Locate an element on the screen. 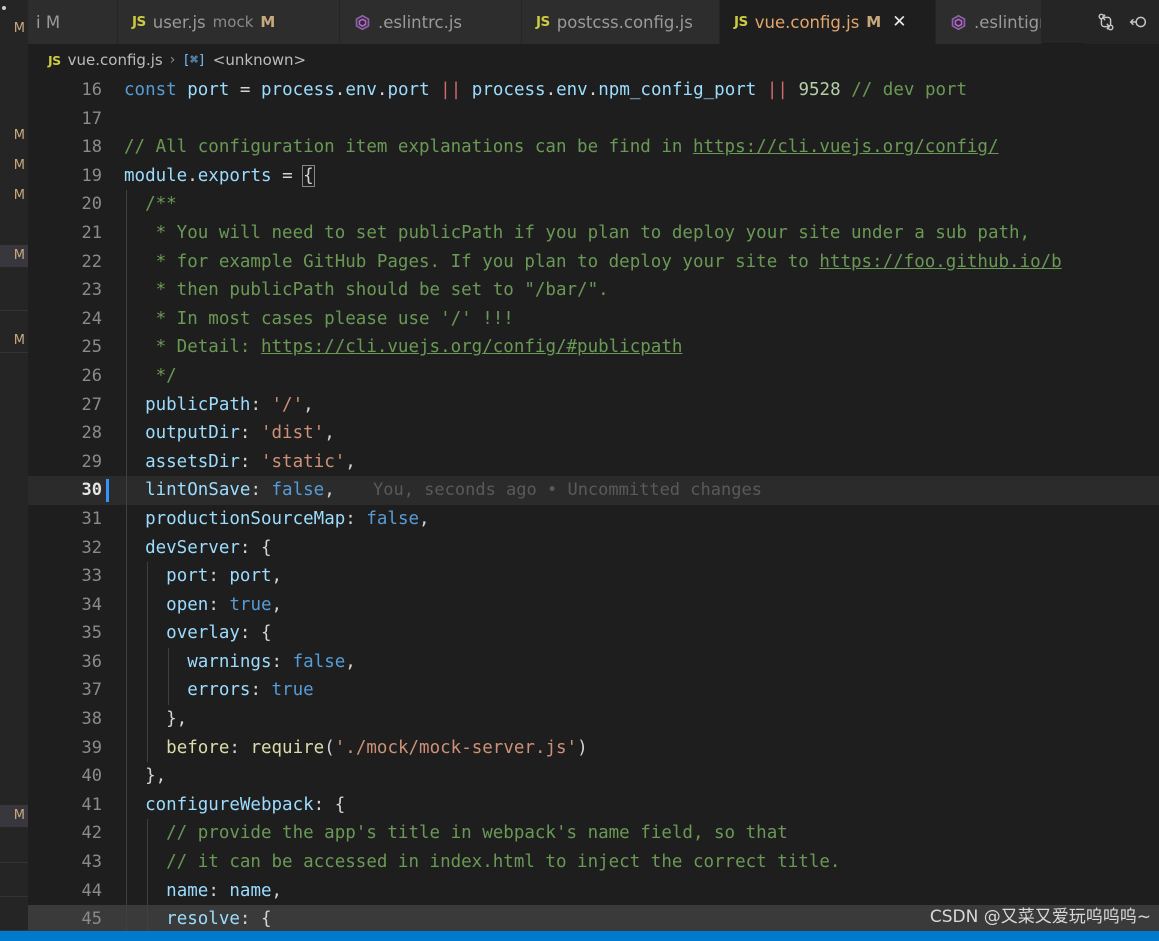 This screenshot has height=941, width=1159. split-editor-icon is located at coordinates (1138, 22).